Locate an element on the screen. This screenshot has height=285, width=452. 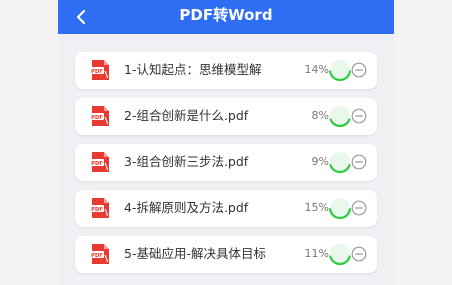
file-name: 2-组合创新是什么.pdf is located at coordinates (186, 115).